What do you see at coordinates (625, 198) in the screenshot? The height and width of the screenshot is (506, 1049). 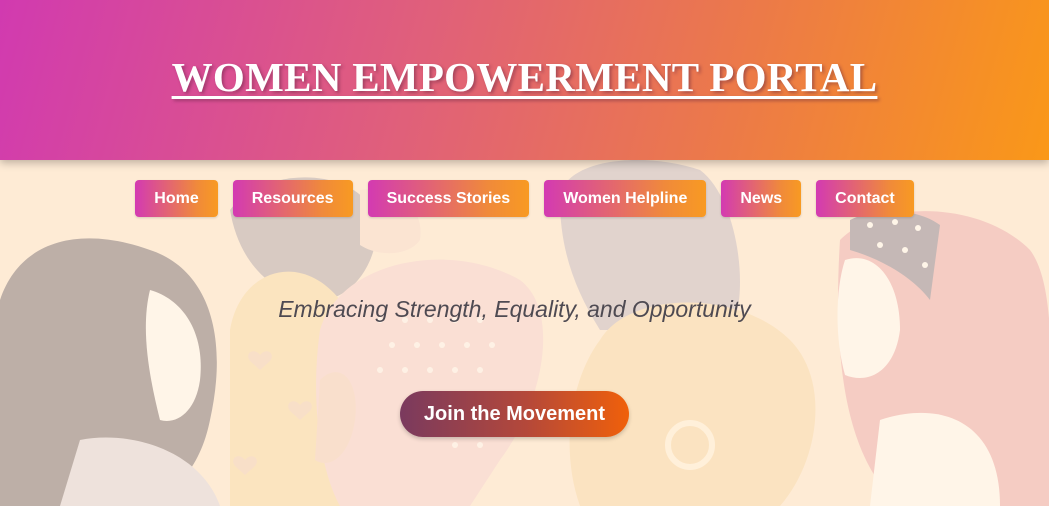 I see `nav-item-women-helpline: Women Helpline` at bounding box center [625, 198].